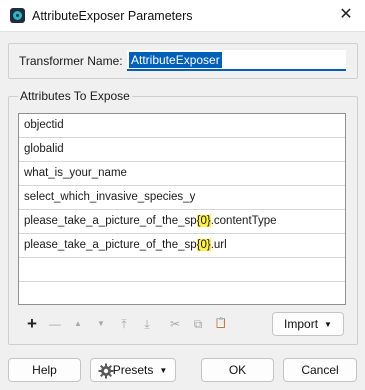 This screenshot has width=365, height=390. I want to click on cut-icon: ✂, so click(175, 324).